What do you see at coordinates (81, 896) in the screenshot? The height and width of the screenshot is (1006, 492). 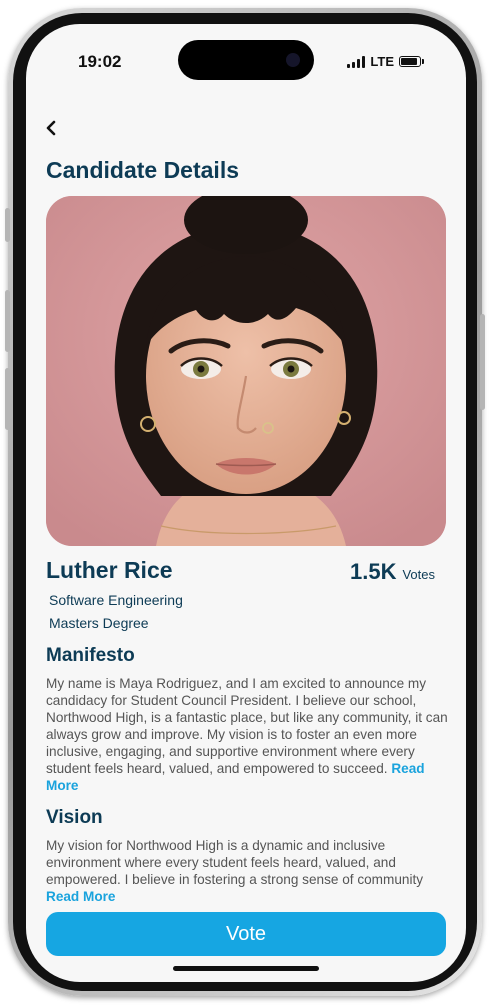 I see `vision-read-more-link: Read More` at bounding box center [81, 896].